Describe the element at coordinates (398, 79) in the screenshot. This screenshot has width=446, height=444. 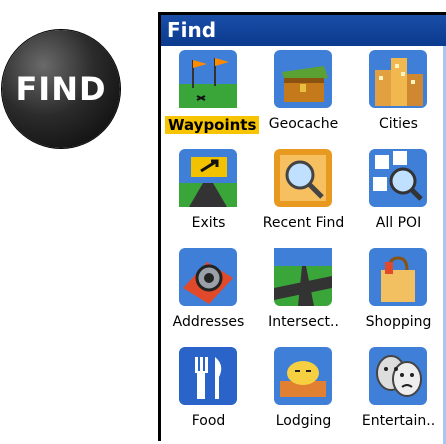
I see `city-buildings-icon` at that location.